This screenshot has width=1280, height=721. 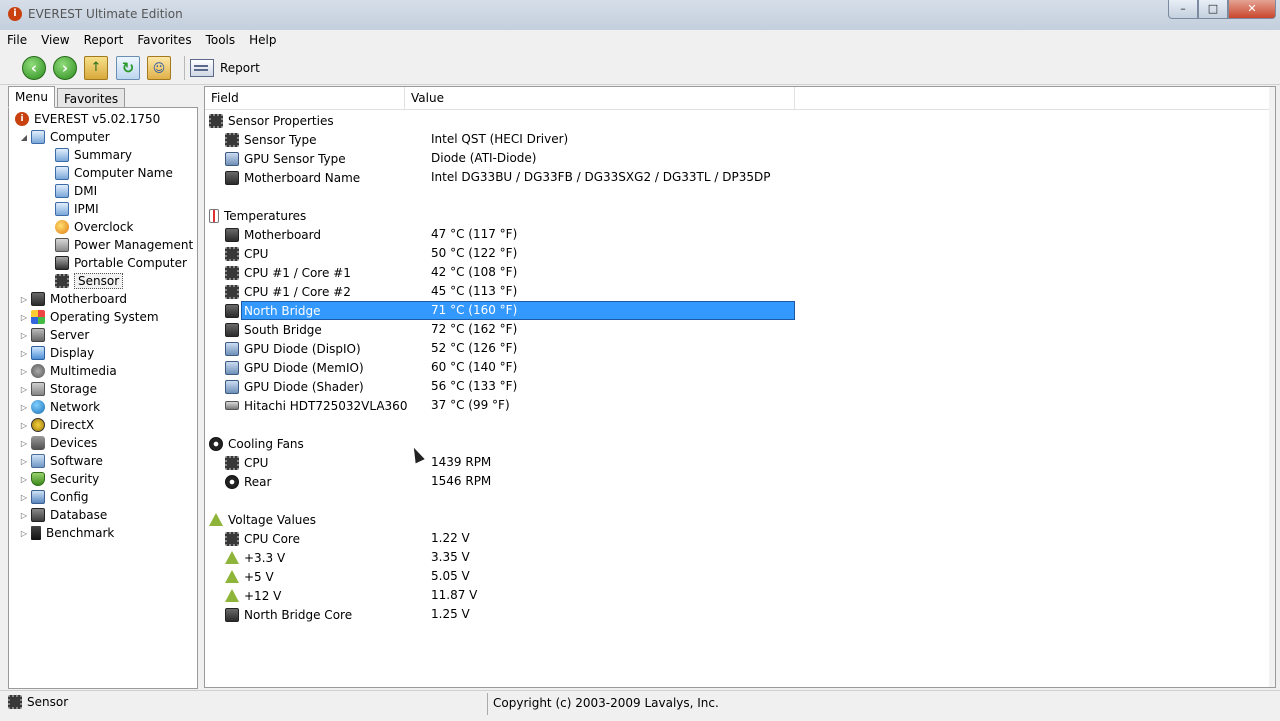 What do you see at coordinates (396, 139) in the screenshot?
I see `table-row: Sensor Type Intel QST (HECI Driver)` at bounding box center [396, 139].